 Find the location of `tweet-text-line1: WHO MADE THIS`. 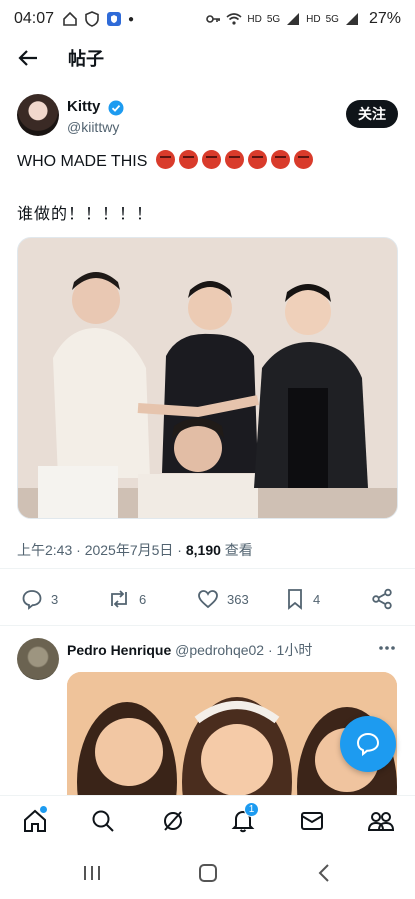

tweet-text-line1: WHO MADE THIS is located at coordinates (167, 161).